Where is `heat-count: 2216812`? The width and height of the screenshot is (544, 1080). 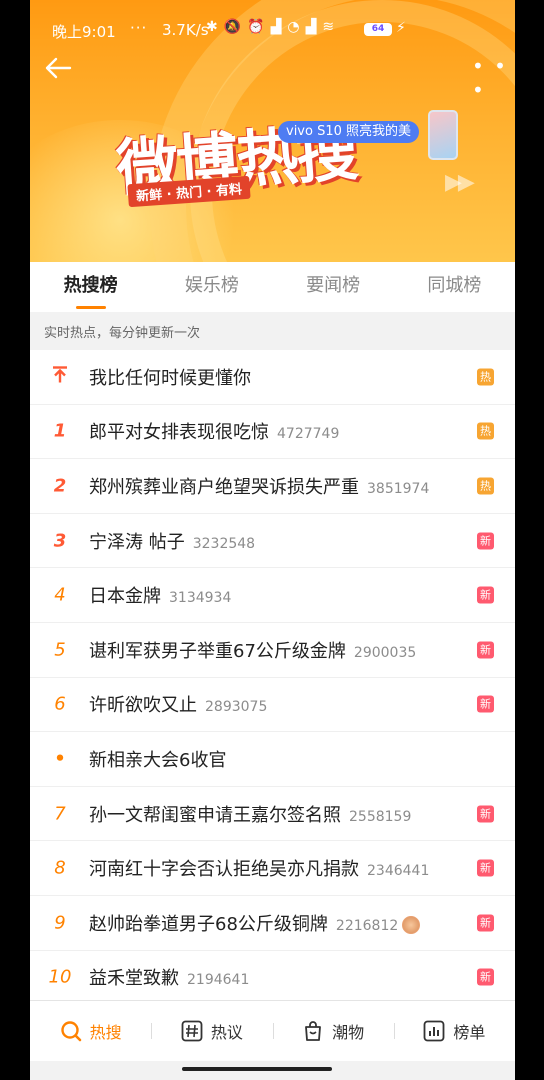 heat-count: 2216812 is located at coordinates (367, 925).